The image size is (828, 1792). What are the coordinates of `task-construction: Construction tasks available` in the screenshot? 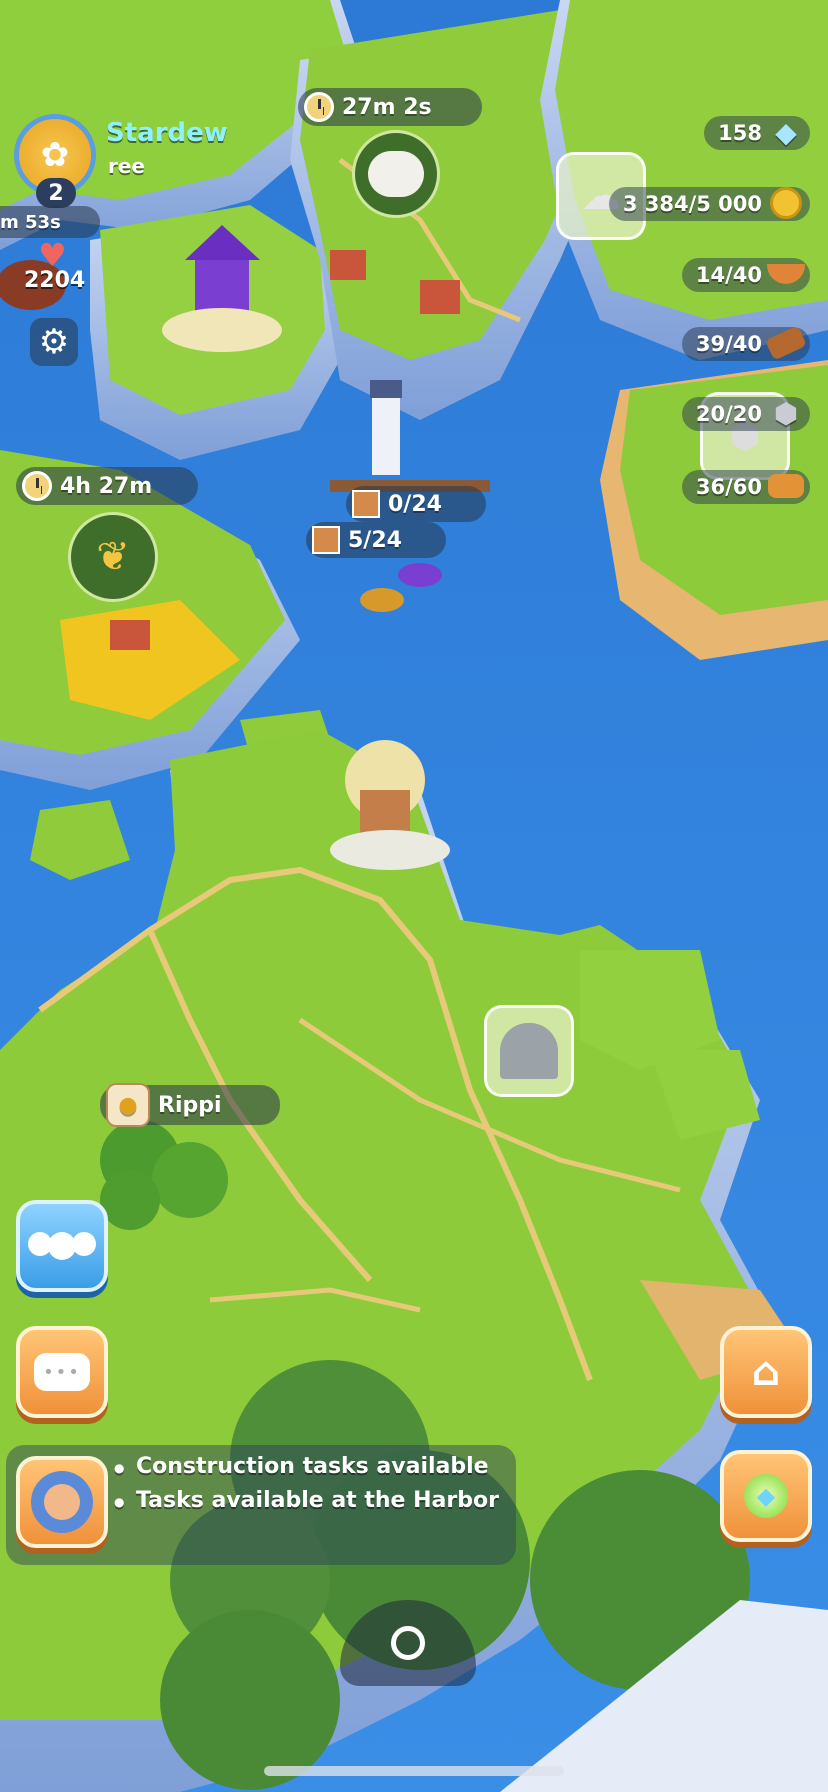 It's located at (301, 1466).